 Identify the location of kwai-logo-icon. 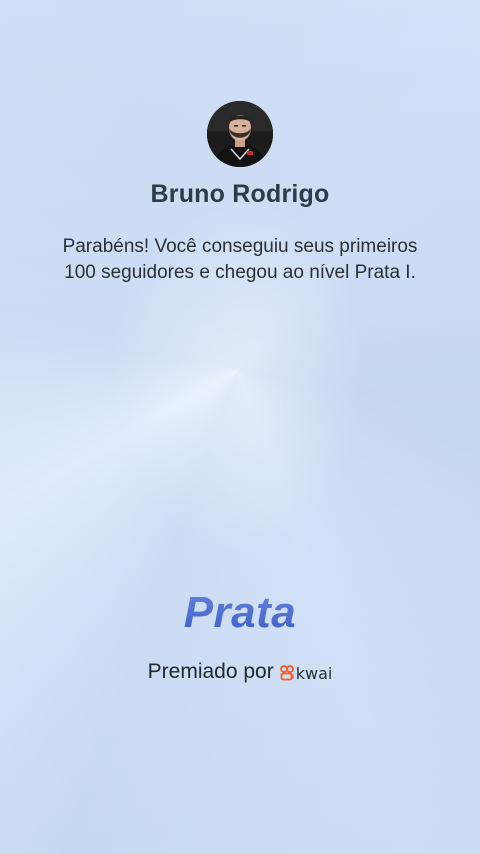
(286, 673).